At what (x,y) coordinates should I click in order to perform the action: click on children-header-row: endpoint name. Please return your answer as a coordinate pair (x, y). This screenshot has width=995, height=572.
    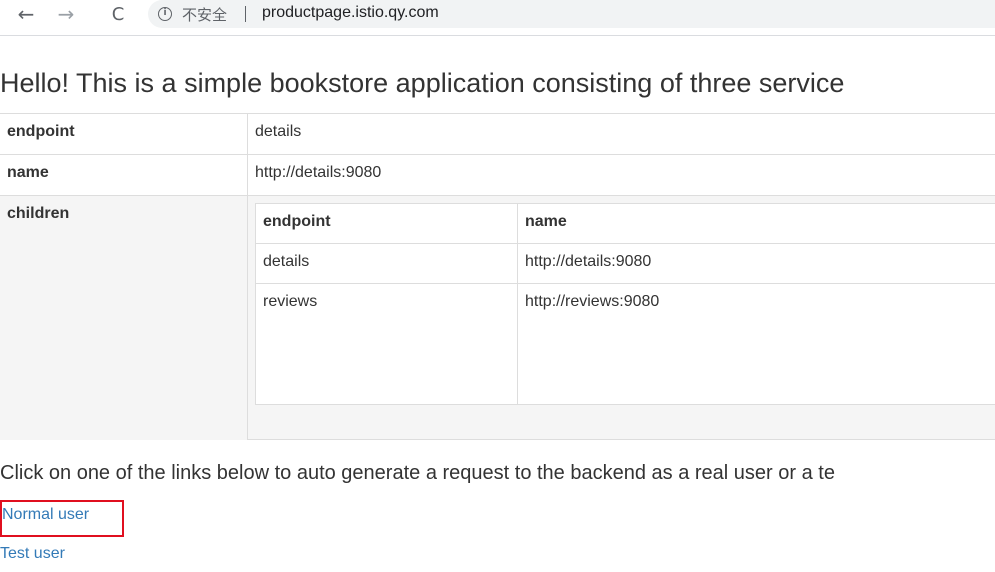
    Looking at the image, I should click on (625, 223).